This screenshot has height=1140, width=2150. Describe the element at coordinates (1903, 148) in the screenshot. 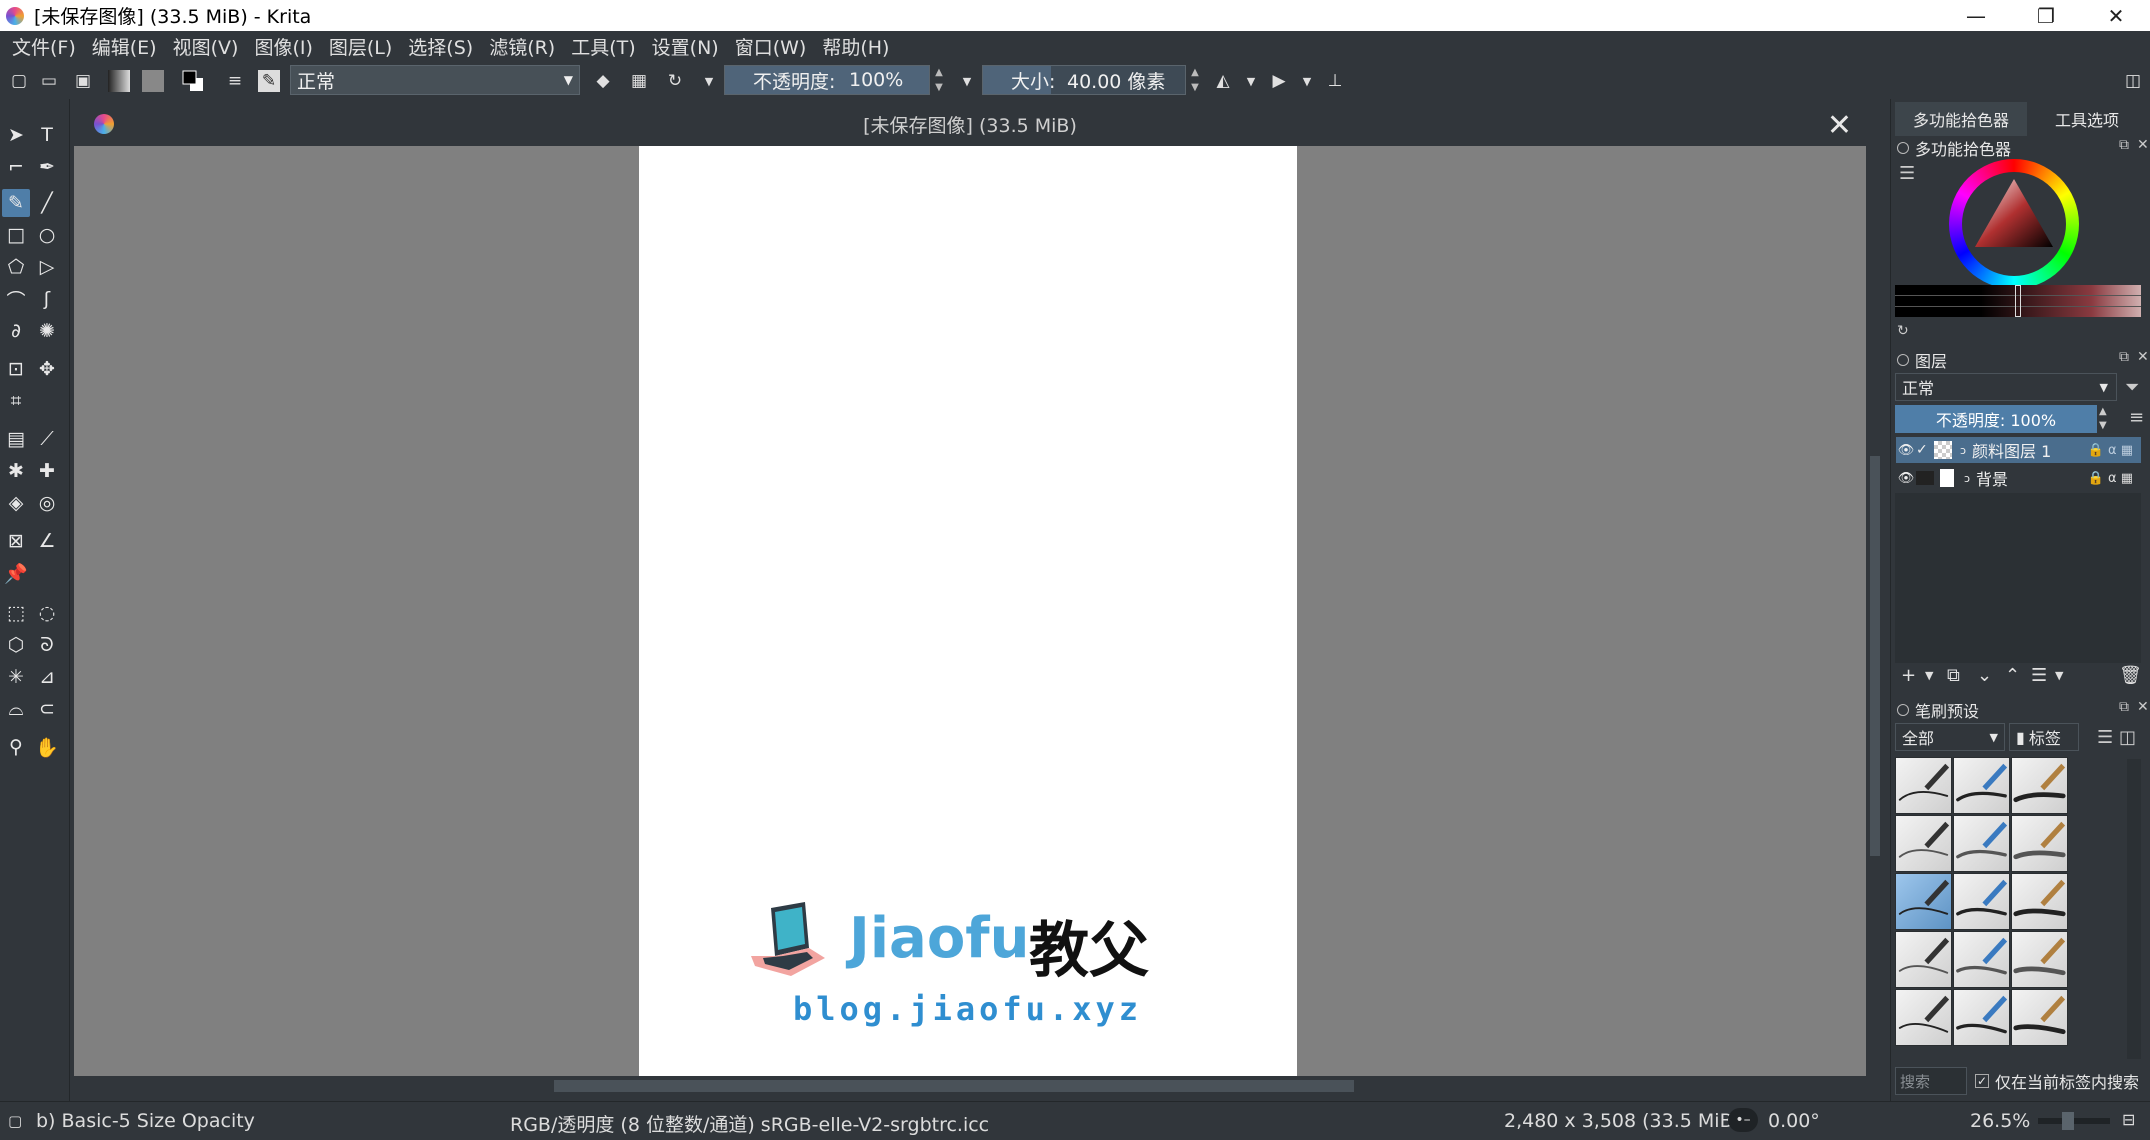

I see `panel-lock-icon` at that location.